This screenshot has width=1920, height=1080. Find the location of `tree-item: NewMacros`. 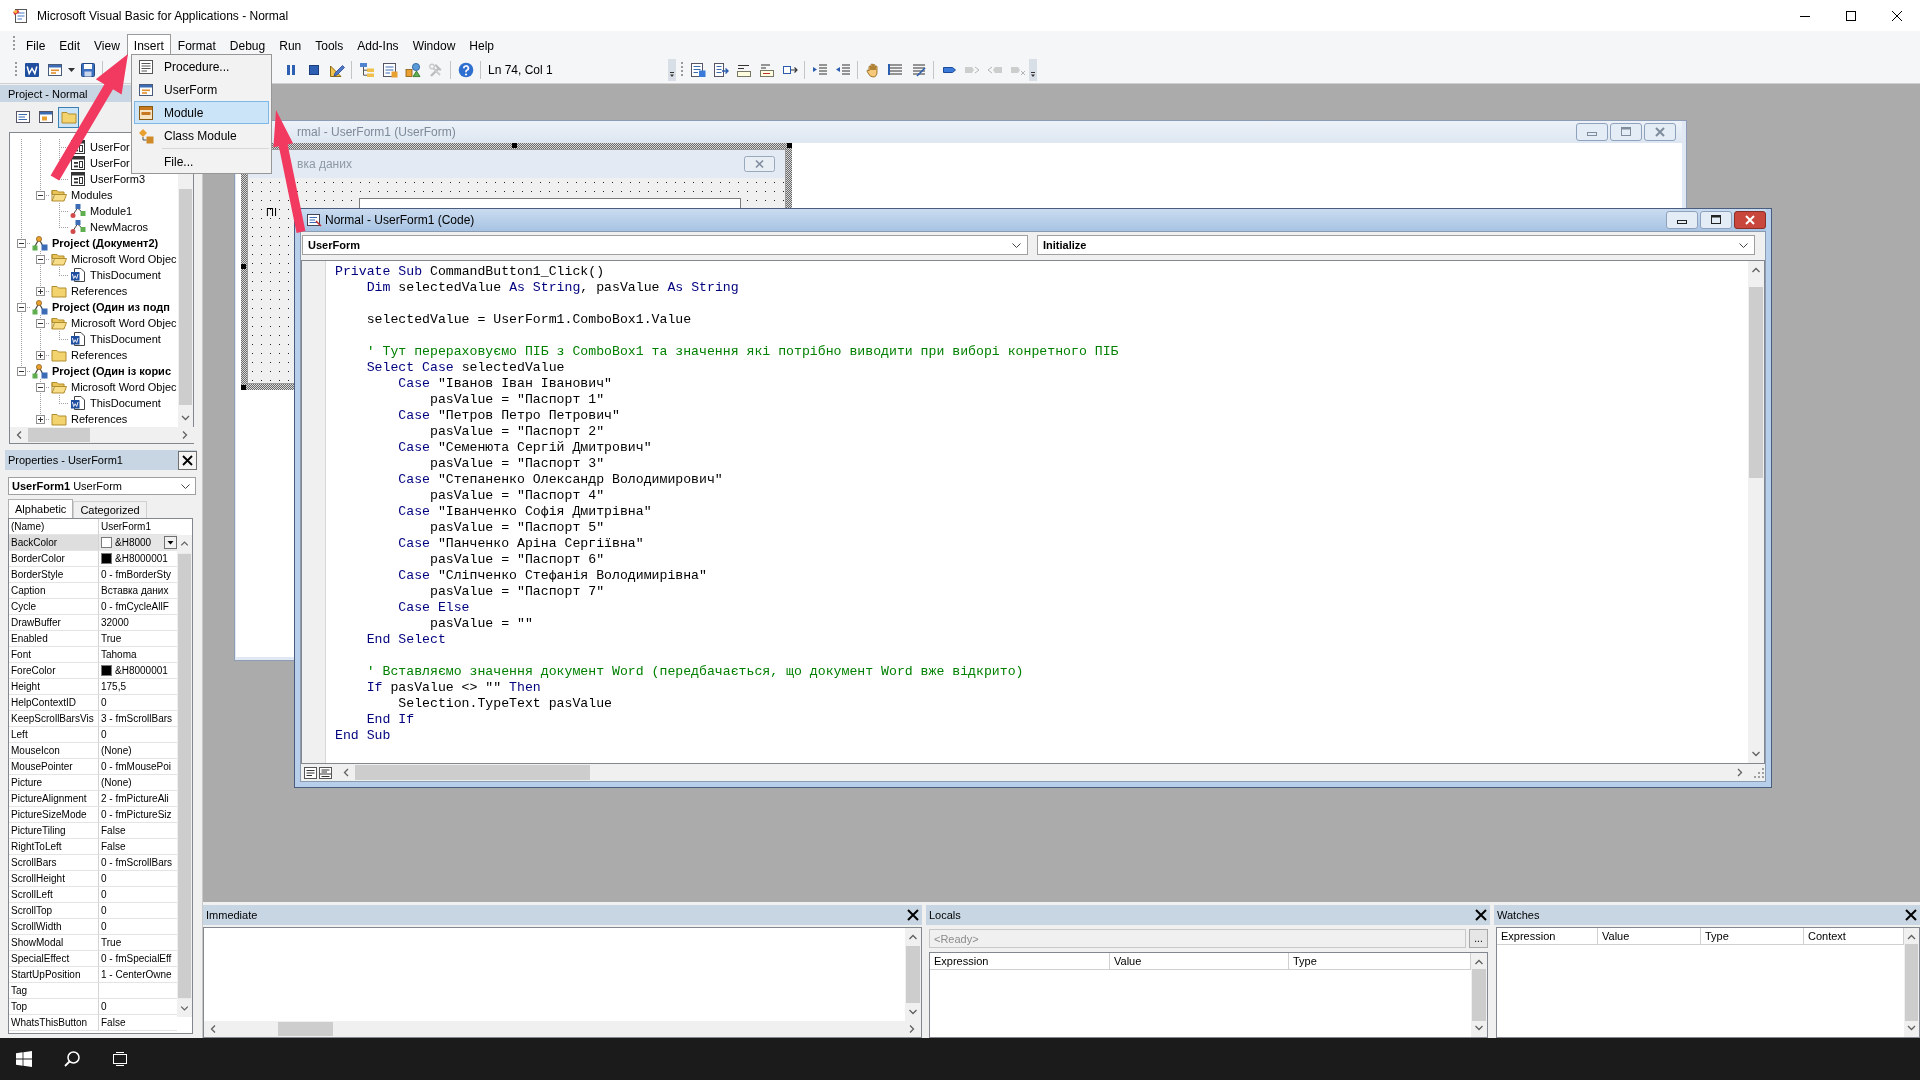

tree-item: NewMacros is located at coordinates (119, 227).